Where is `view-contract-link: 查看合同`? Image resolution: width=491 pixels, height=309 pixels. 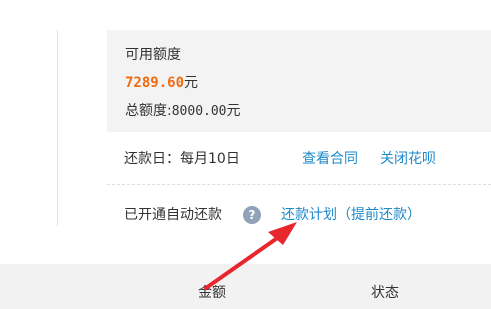 view-contract-link: 查看合同 is located at coordinates (330, 158).